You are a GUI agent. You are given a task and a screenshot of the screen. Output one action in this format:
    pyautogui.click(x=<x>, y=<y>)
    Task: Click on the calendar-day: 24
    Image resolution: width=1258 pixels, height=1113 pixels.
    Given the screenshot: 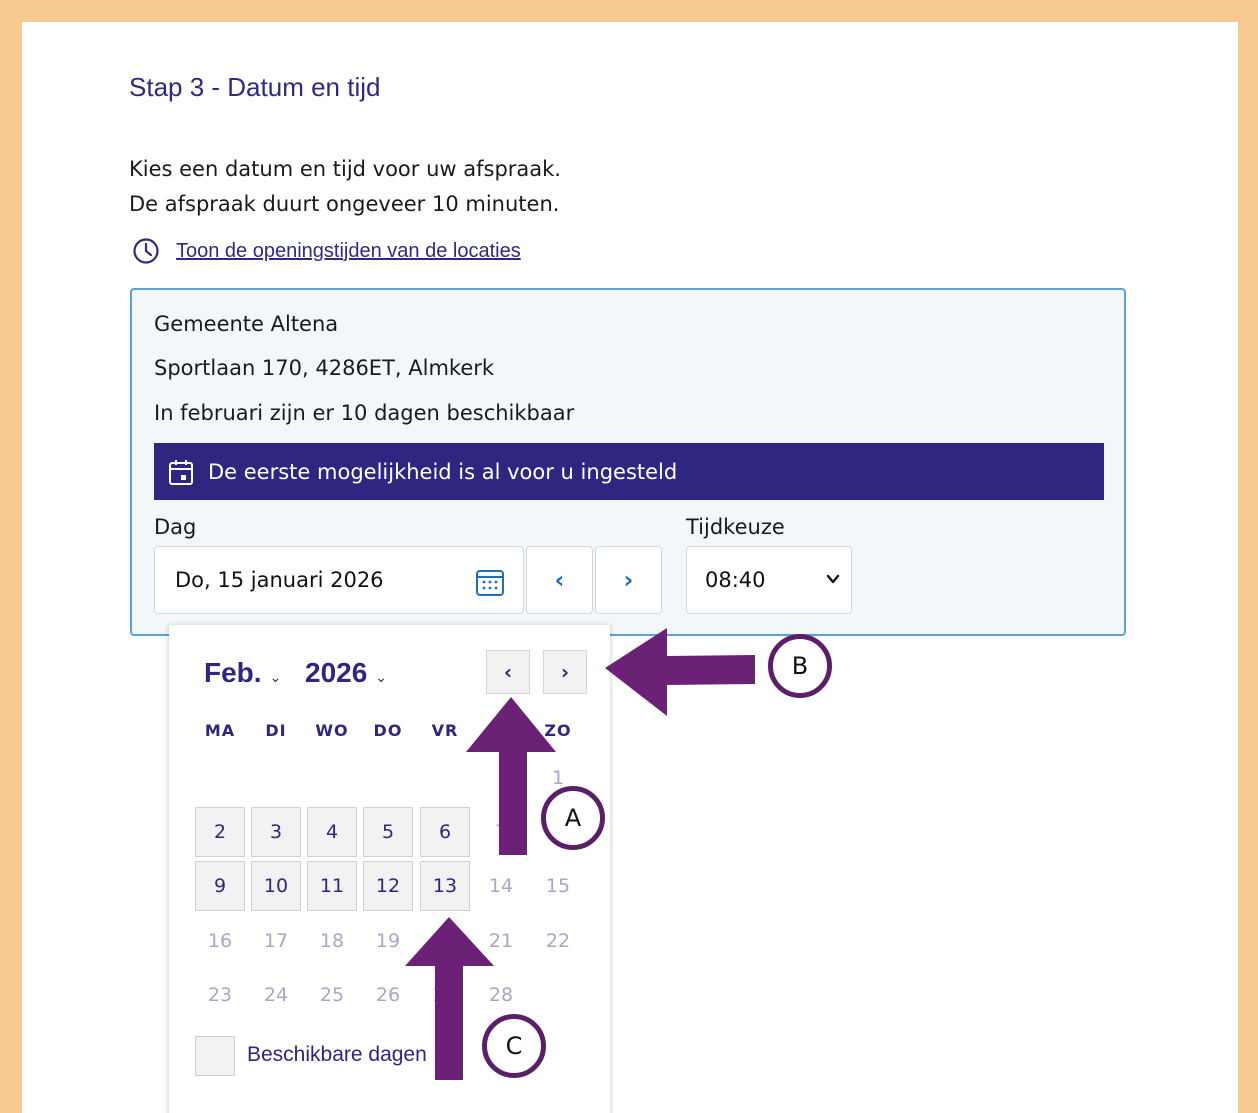 What is the action you would take?
    pyautogui.click(x=276, y=995)
    